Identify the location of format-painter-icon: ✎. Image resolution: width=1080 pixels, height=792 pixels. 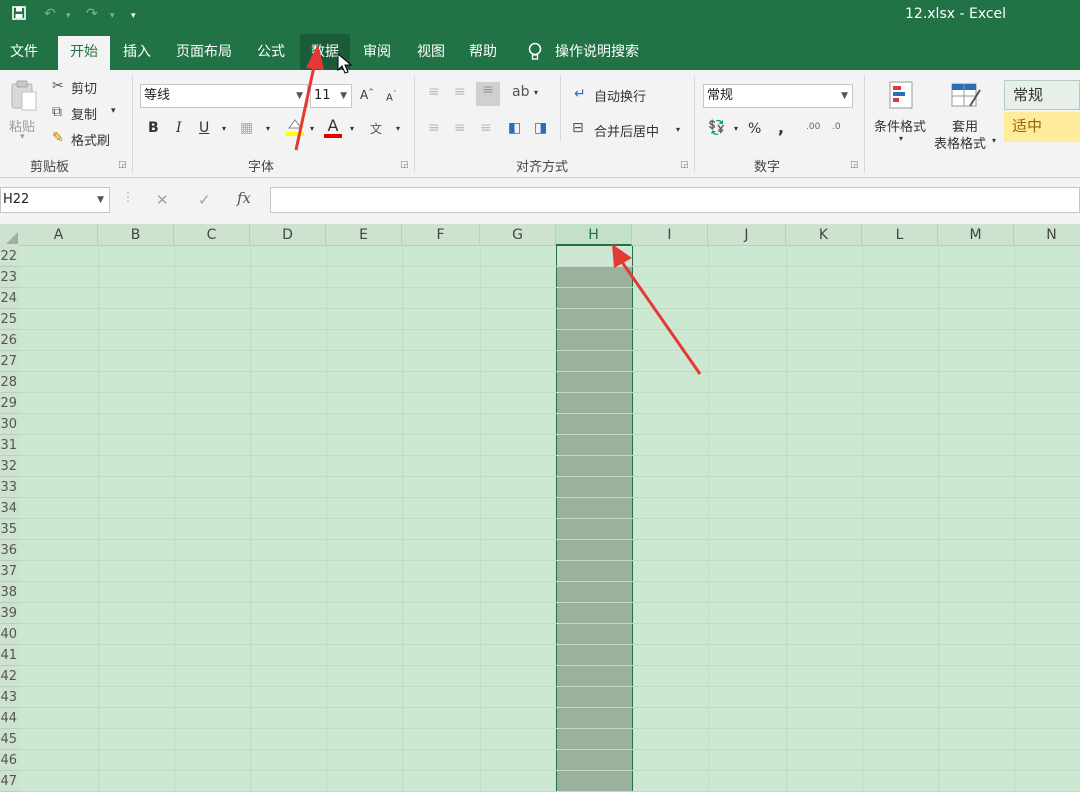
(58, 138).